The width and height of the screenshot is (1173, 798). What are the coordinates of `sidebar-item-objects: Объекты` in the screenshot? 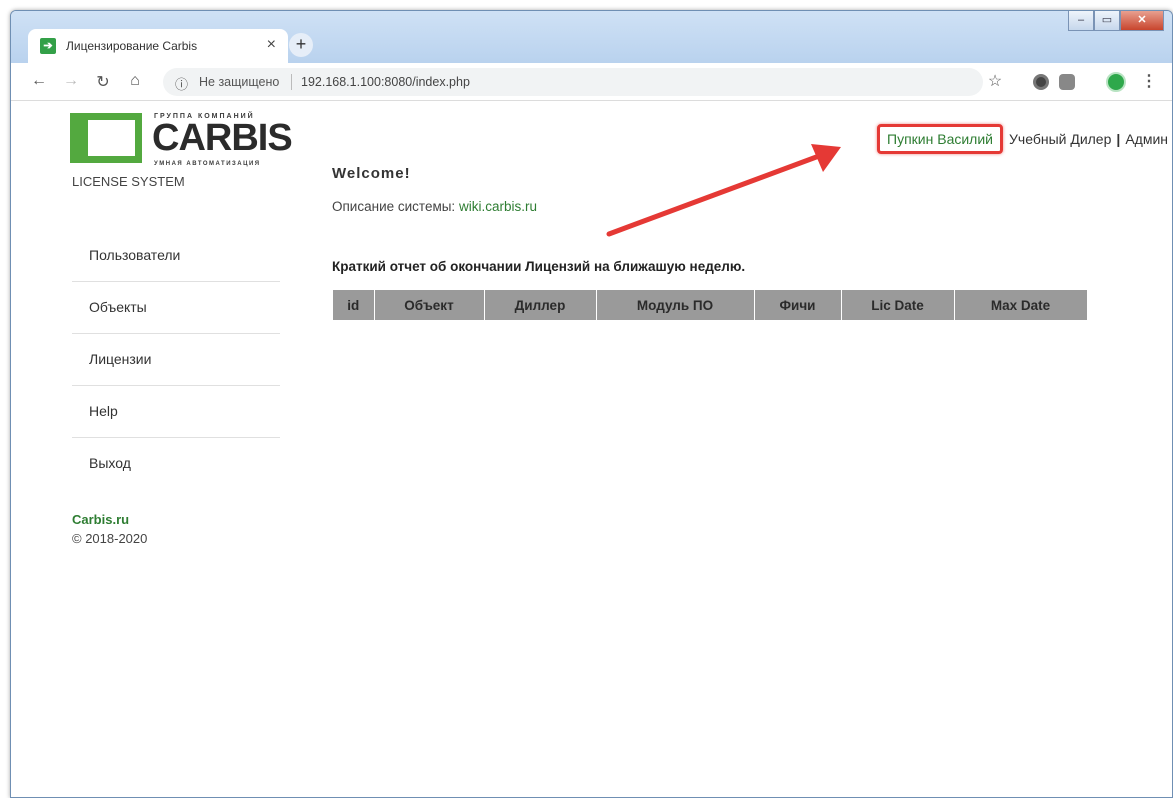 It's located at (176, 308).